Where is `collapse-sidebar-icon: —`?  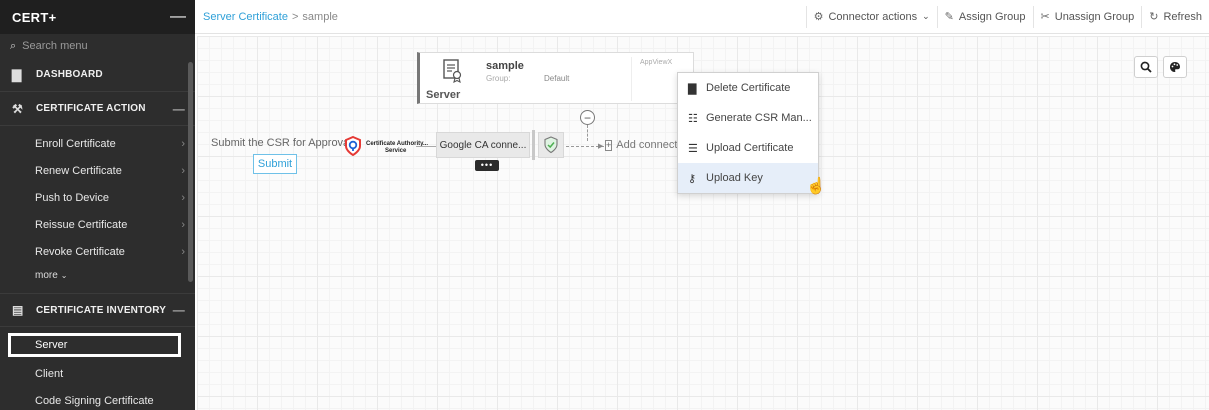 collapse-sidebar-icon: — is located at coordinates (178, 17).